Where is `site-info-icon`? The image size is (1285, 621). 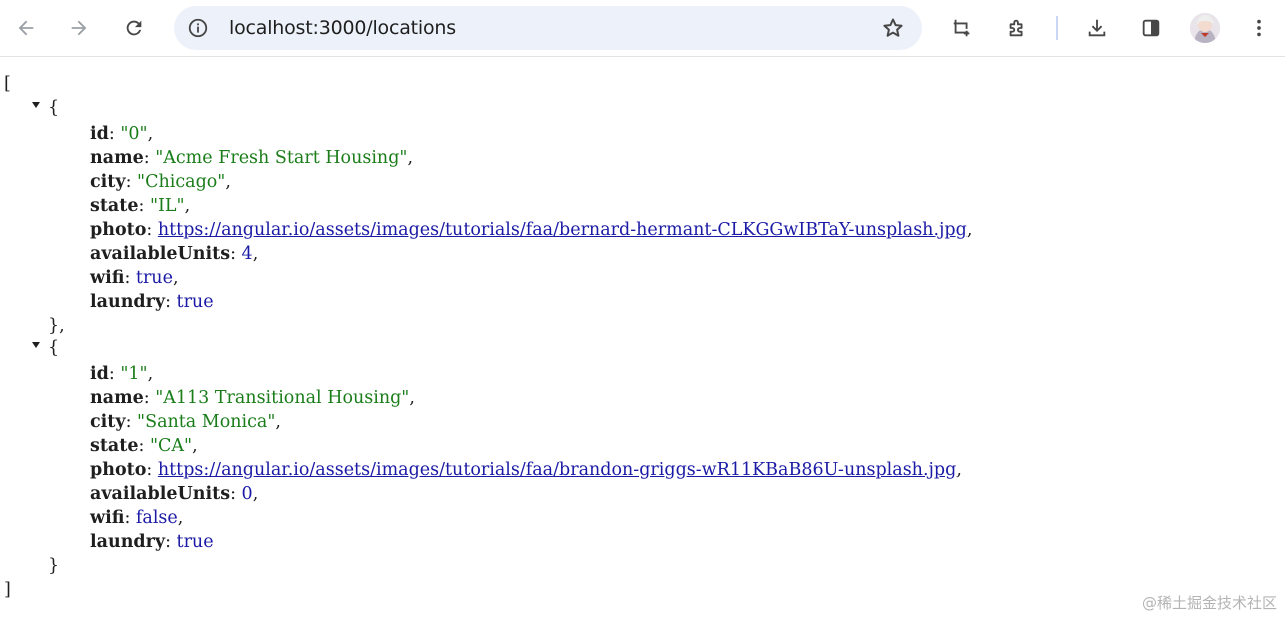
site-info-icon is located at coordinates (198, 28).